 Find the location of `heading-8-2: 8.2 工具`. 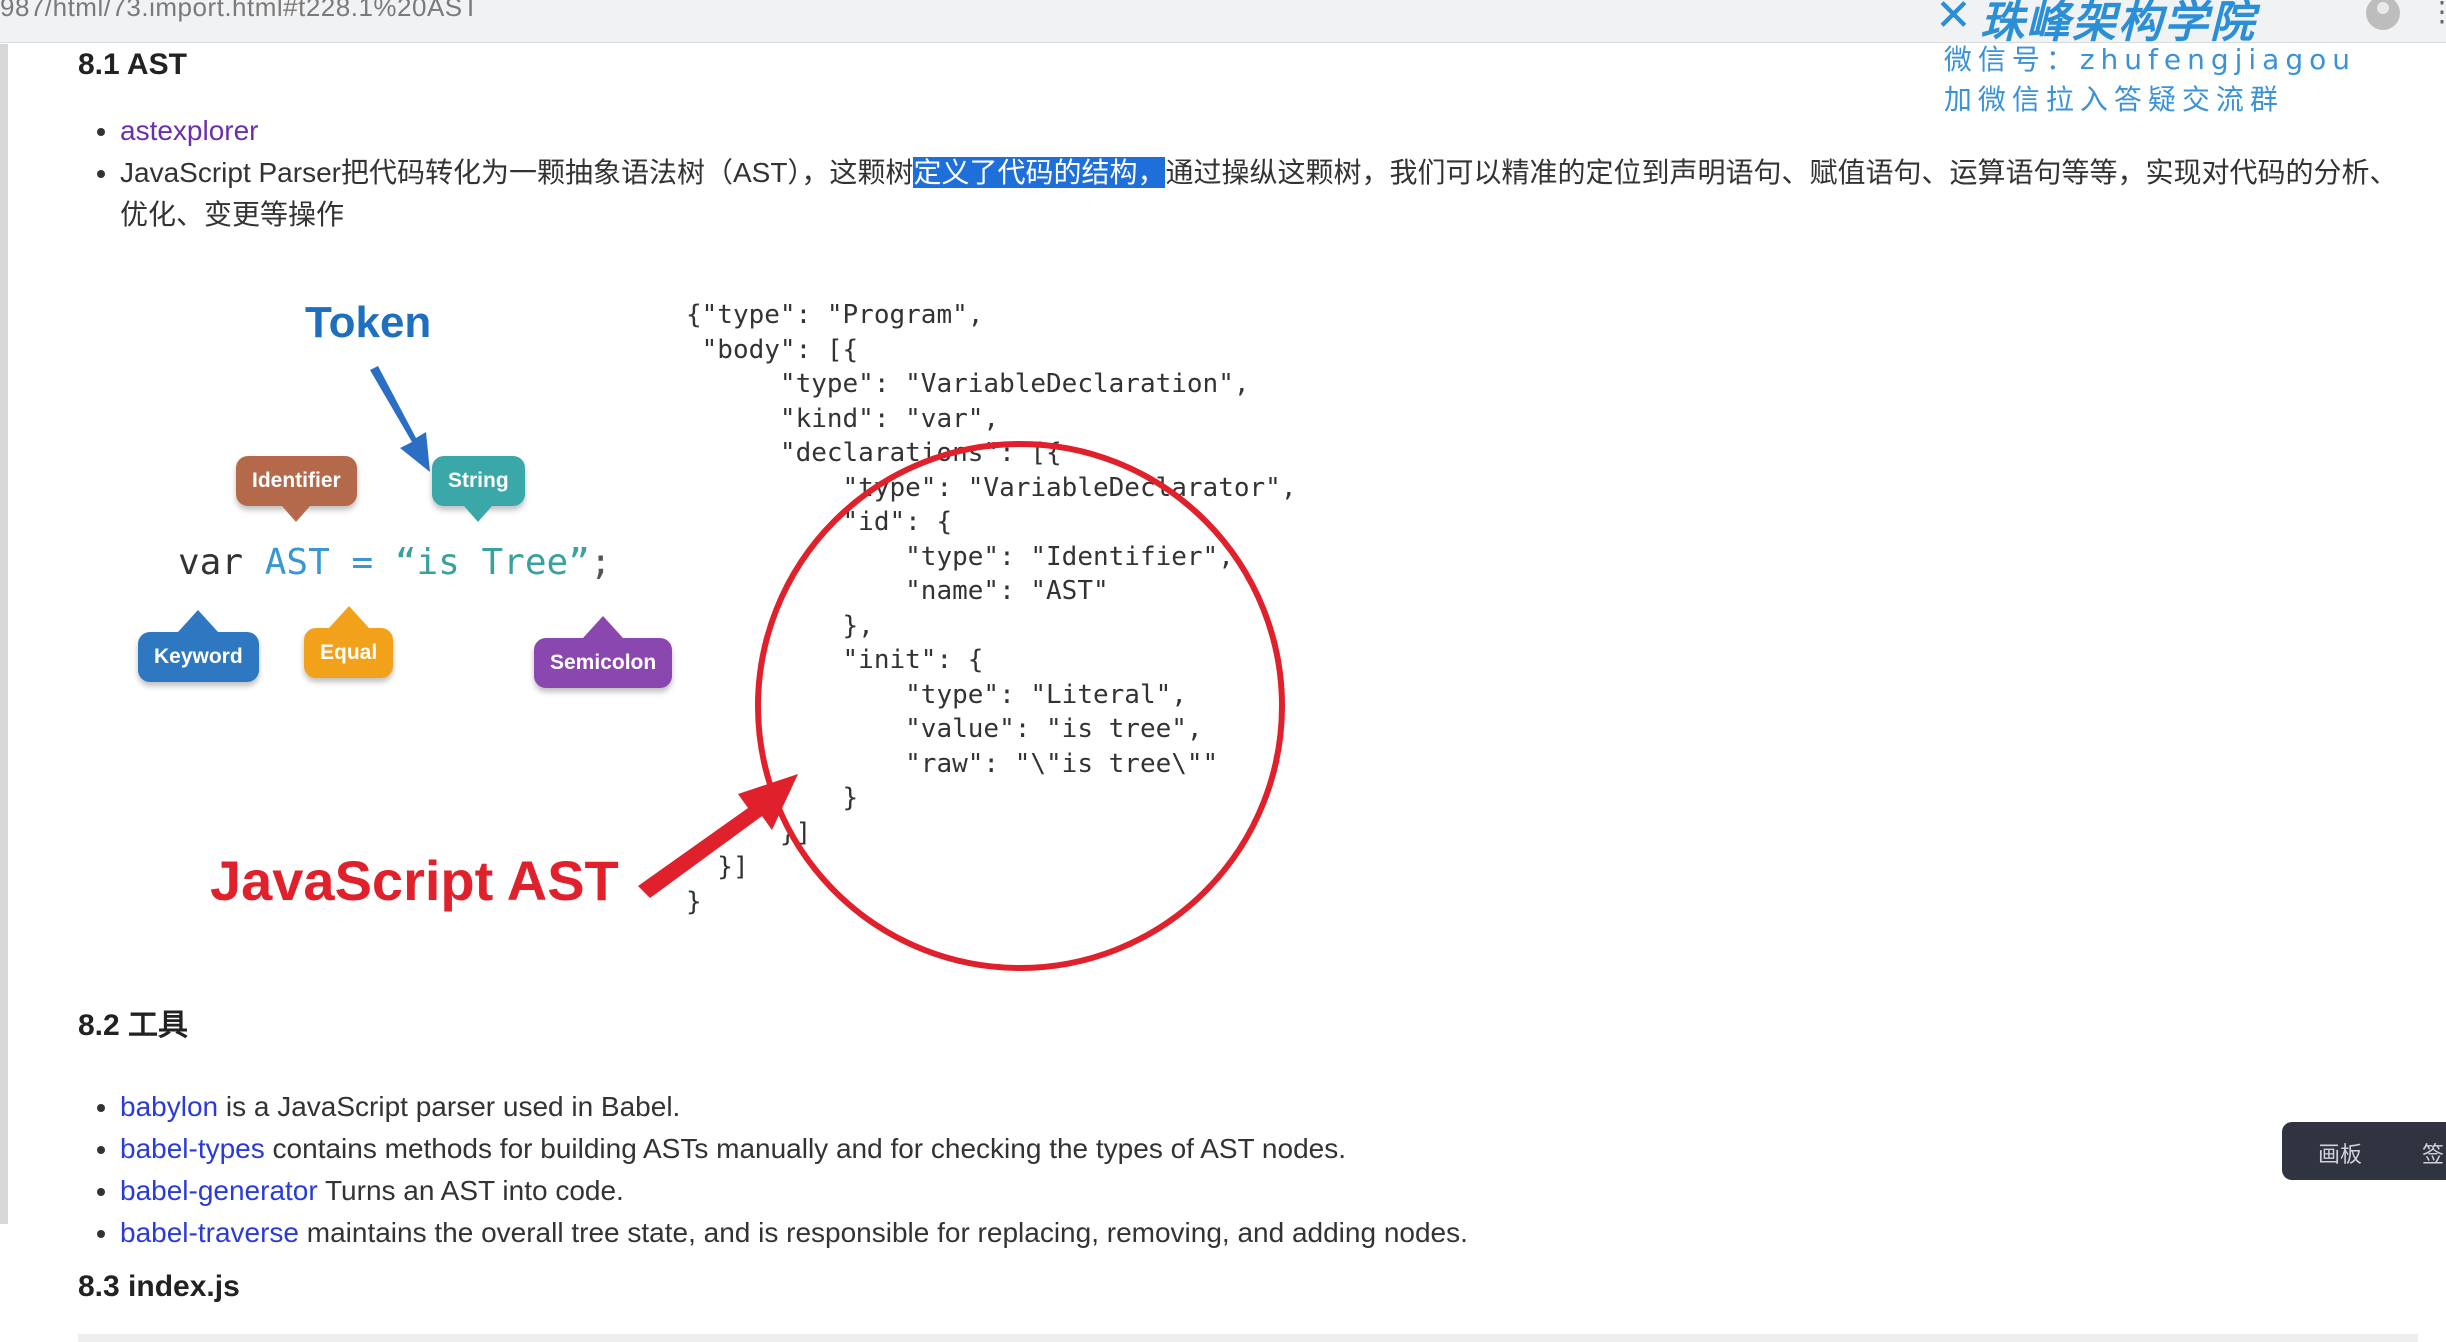

heading-8-2: 8.2 工具 is located at coordinates (133, 1025).